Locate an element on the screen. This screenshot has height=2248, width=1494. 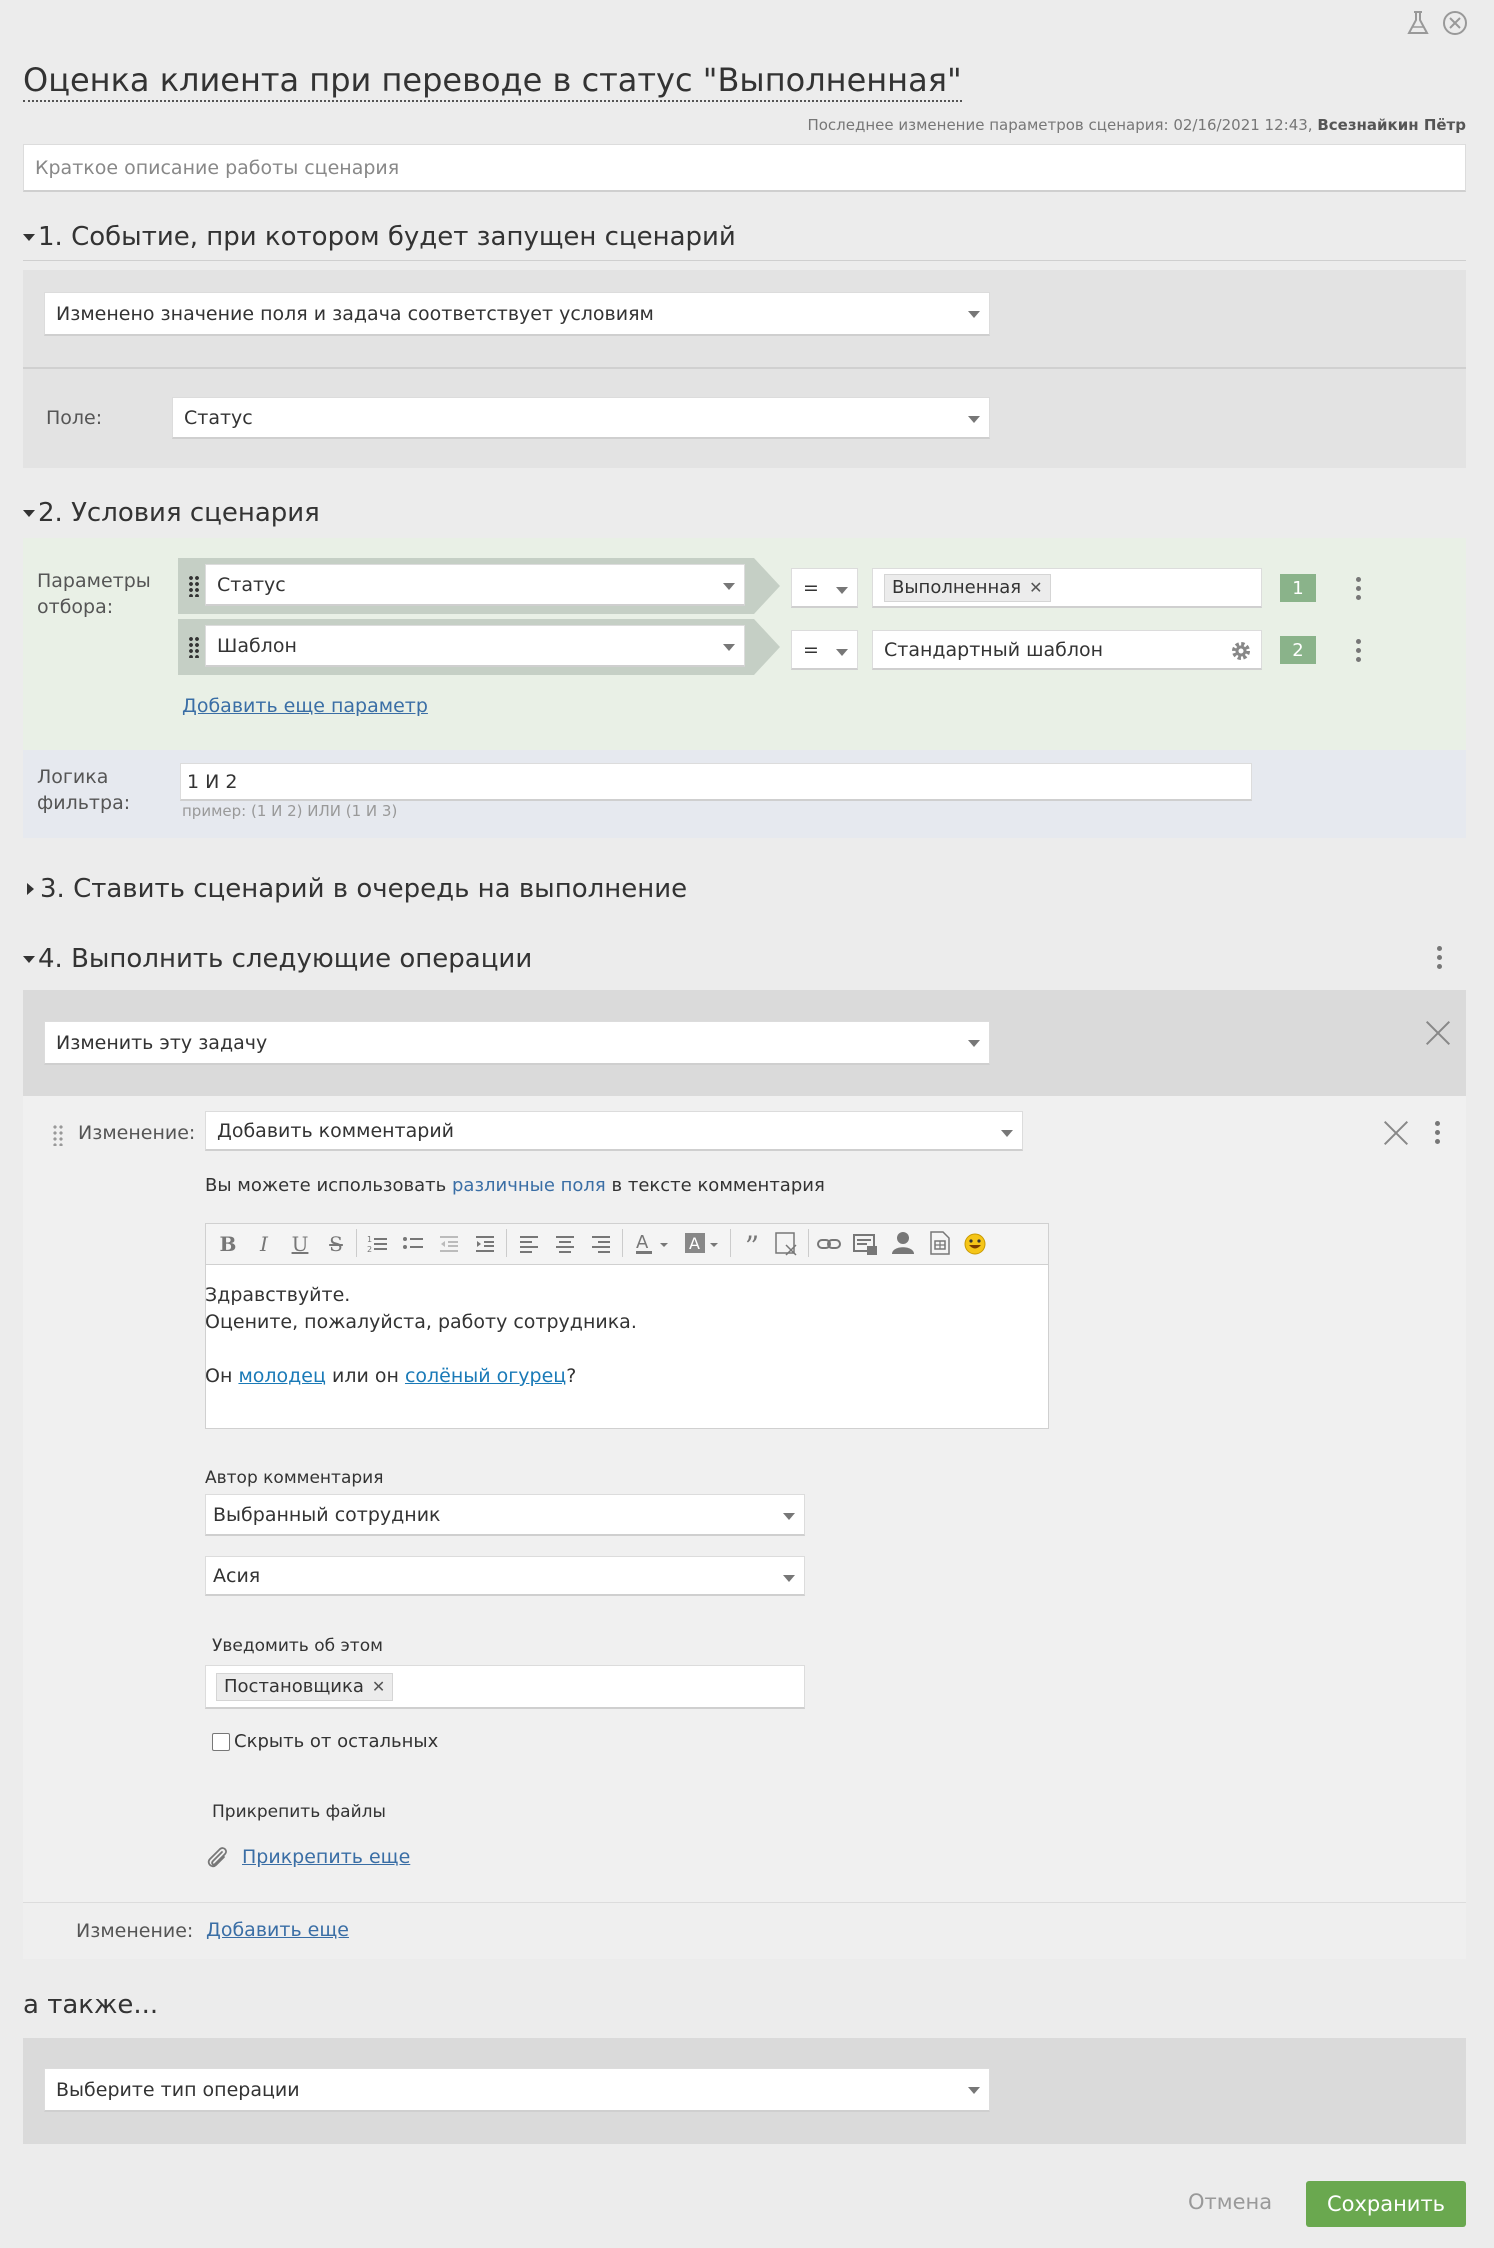
hide-checkbox-row: Скрыть от остальных is located at coordinates (325, 1741).